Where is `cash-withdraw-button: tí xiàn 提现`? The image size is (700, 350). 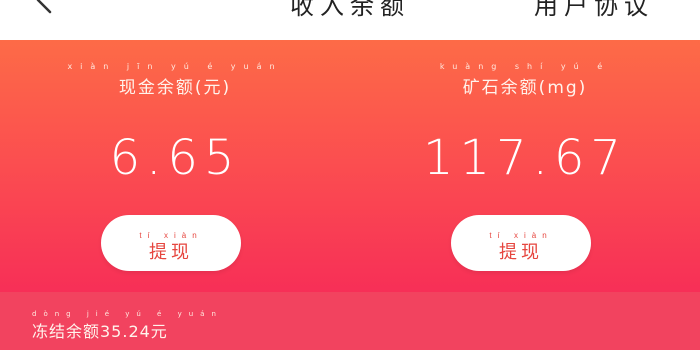
cash-withdraw-button: tí xiàn 提现 is located at coordinates (171, 243).